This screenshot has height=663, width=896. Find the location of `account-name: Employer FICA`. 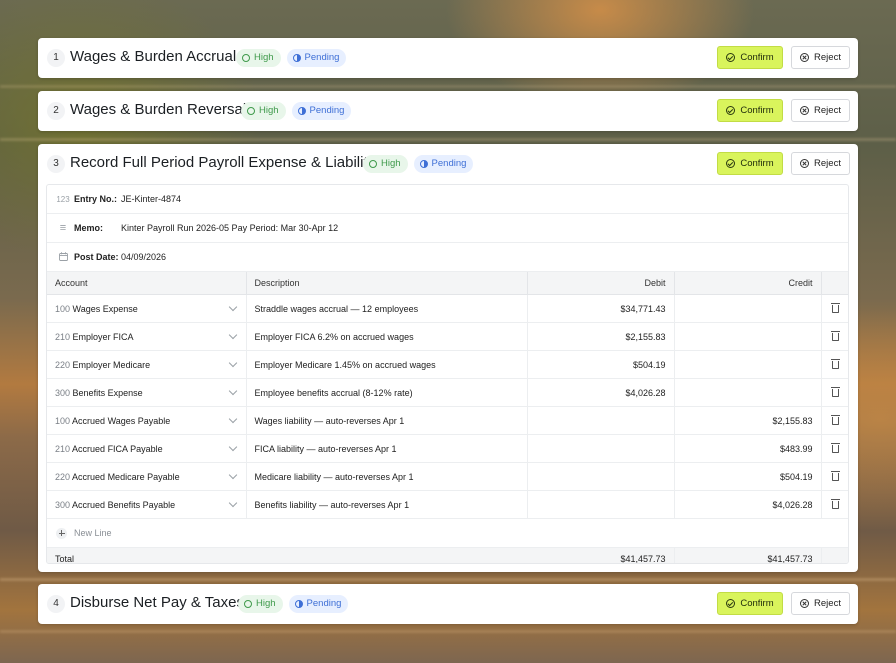

account-name: Employer FICA is located at coordinates (103, 336).